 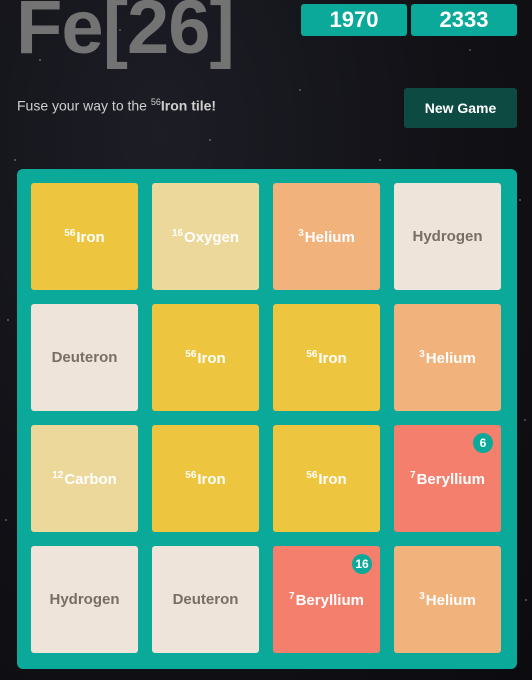 I want to click on score-display: 1970, so click(x=354, y=20).